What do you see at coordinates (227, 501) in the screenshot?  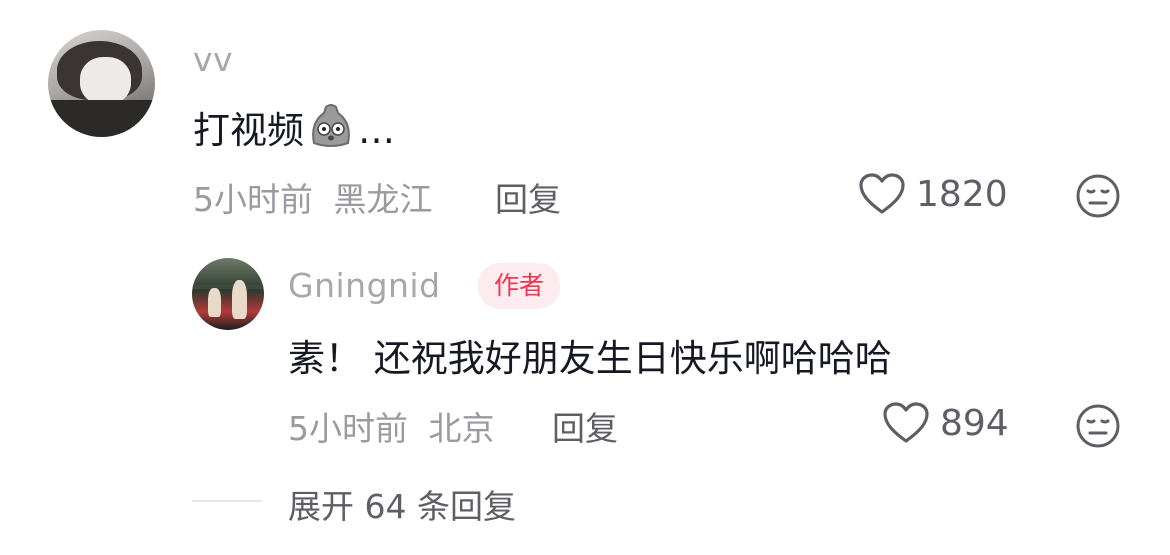 I see `expand-divider` at bounding box center [227, 501].